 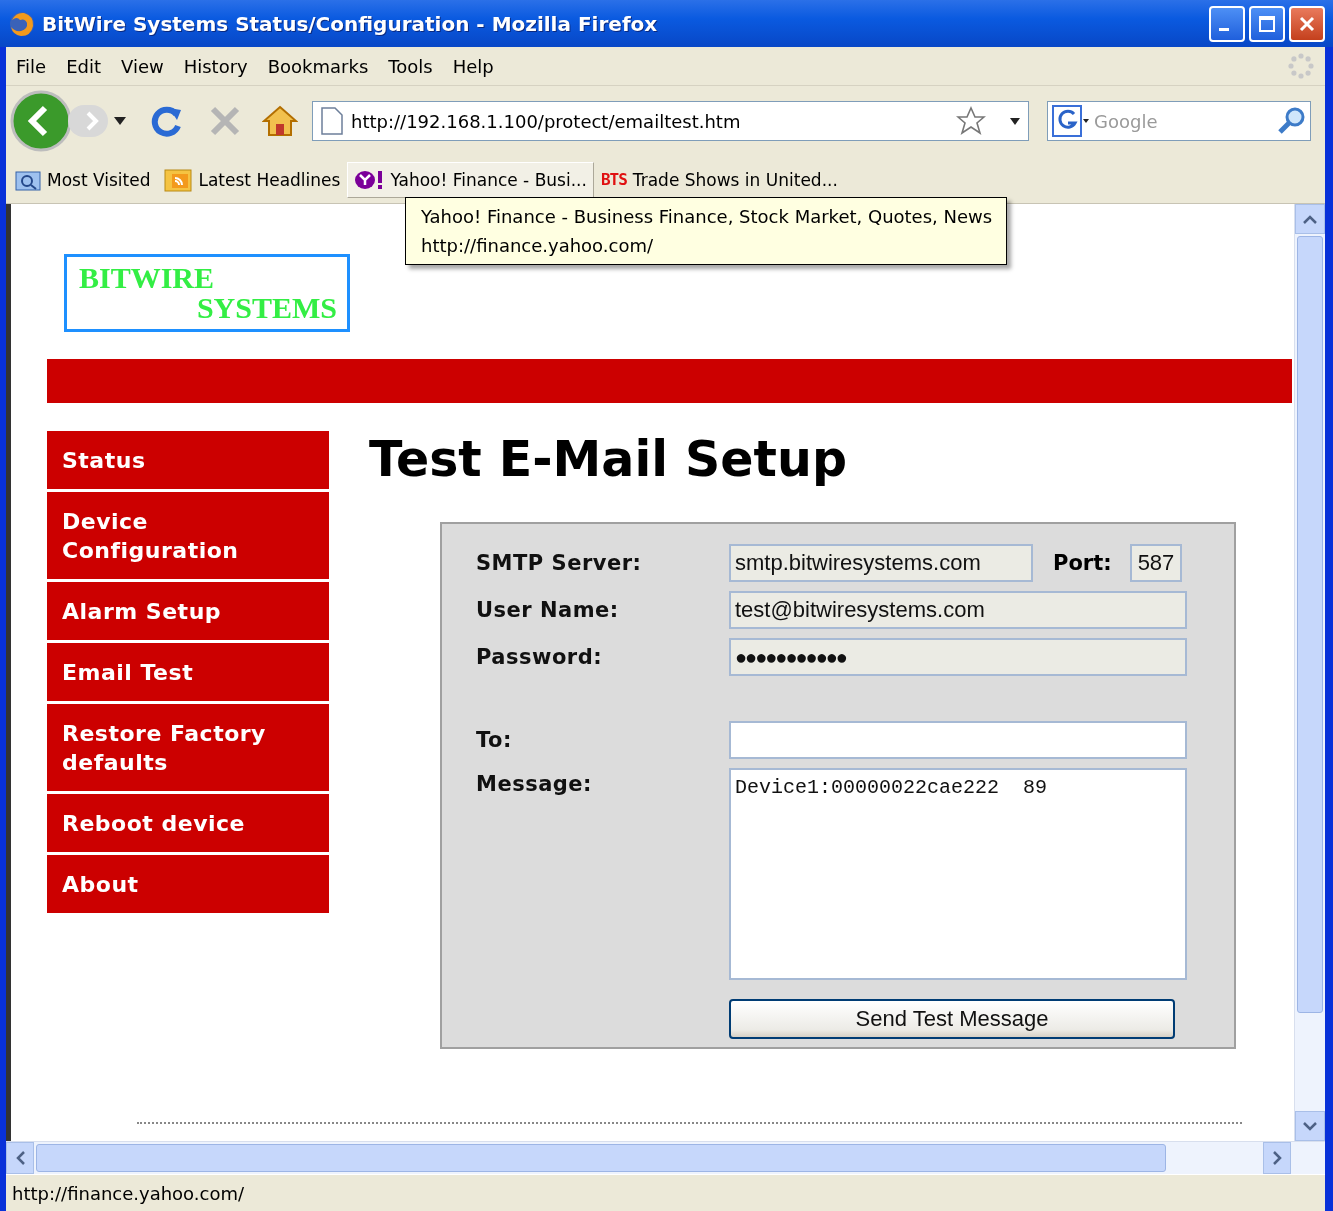 What do you see at coordinates (613, 179) in the screenshot?
I see `bts-logo: BTS` at bounding box center [613, 179].